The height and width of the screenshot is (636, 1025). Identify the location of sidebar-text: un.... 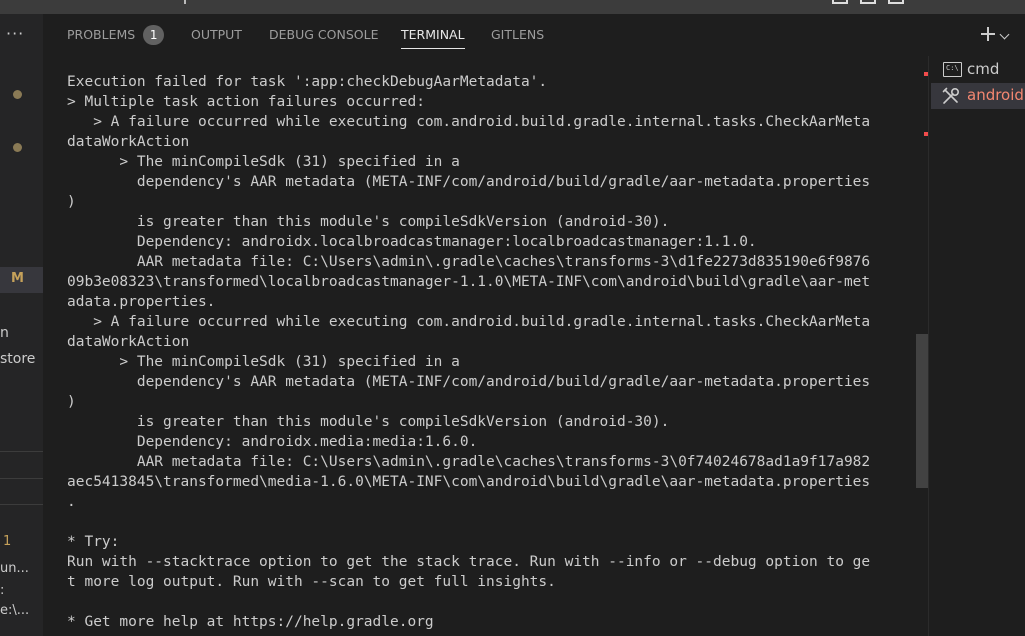
(14, 568).